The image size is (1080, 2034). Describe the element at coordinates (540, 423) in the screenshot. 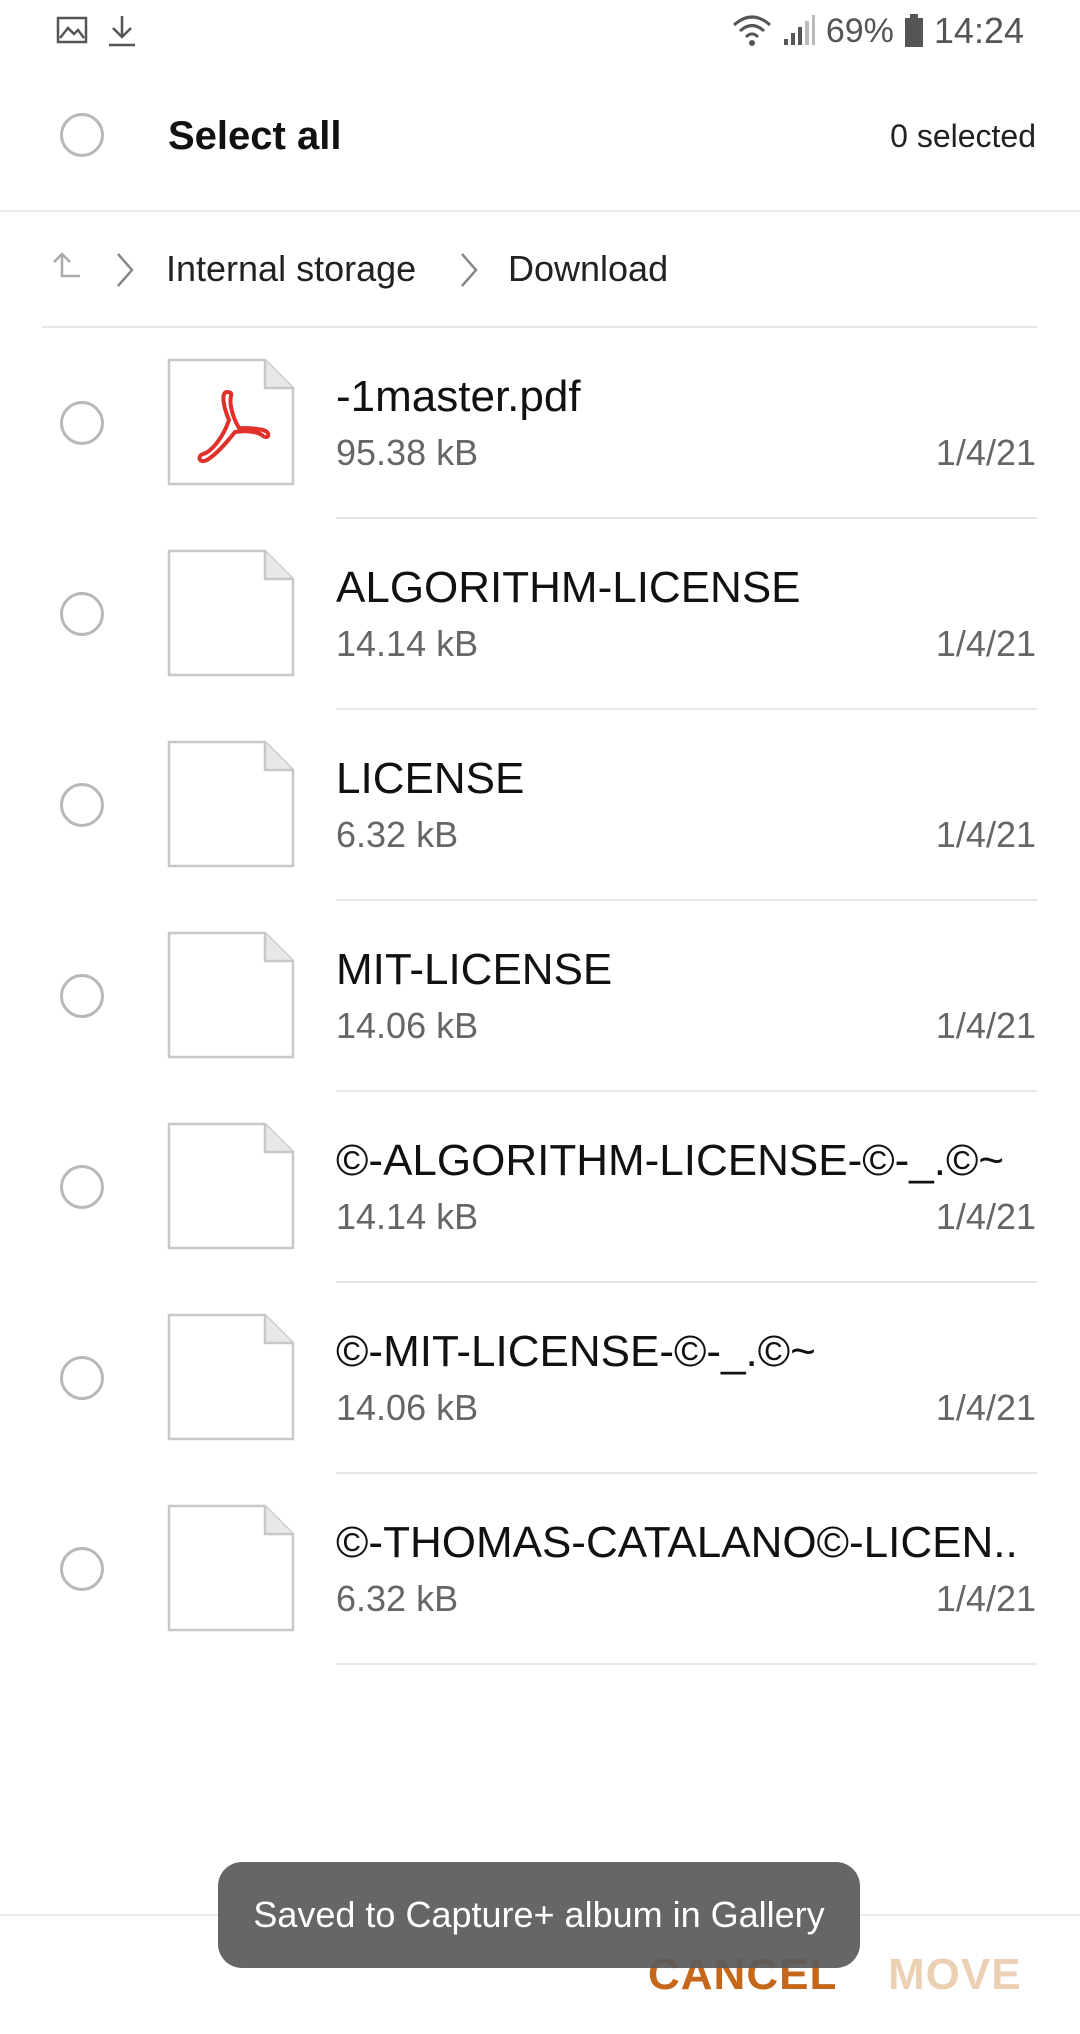

I see `file-row: -1master.pdf 95.38 kB 1/4/21` at that location.